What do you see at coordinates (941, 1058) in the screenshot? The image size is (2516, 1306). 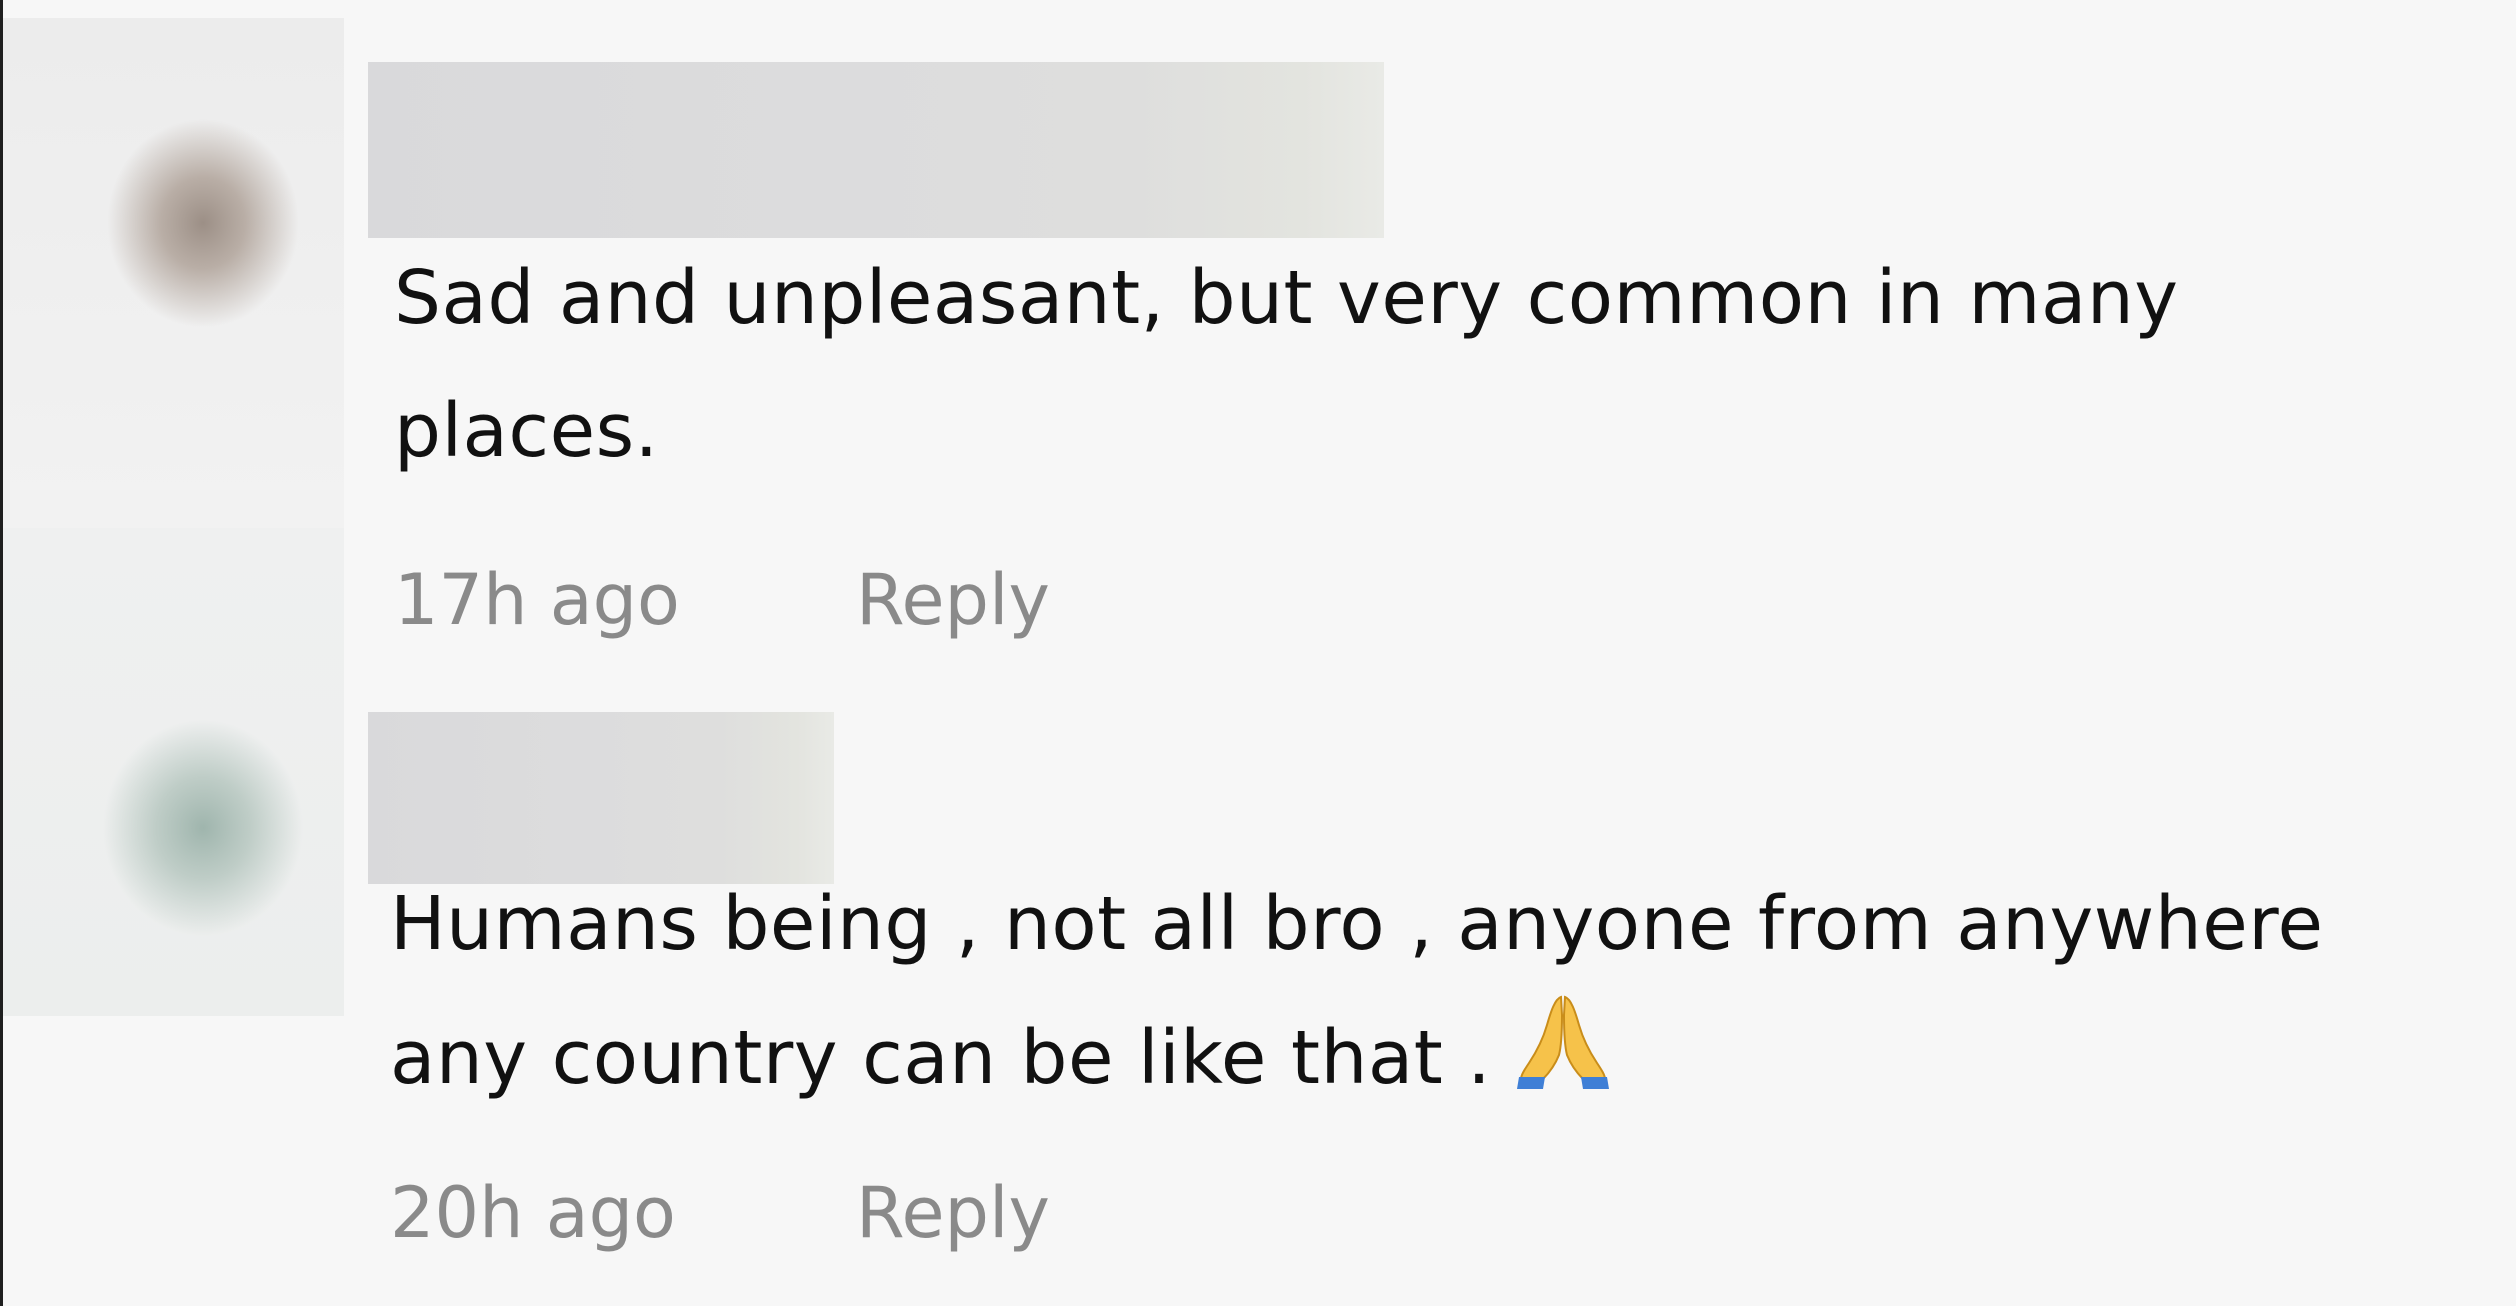 I see `comment-line: any country can be like that .` at bounding box center [941, 1058].